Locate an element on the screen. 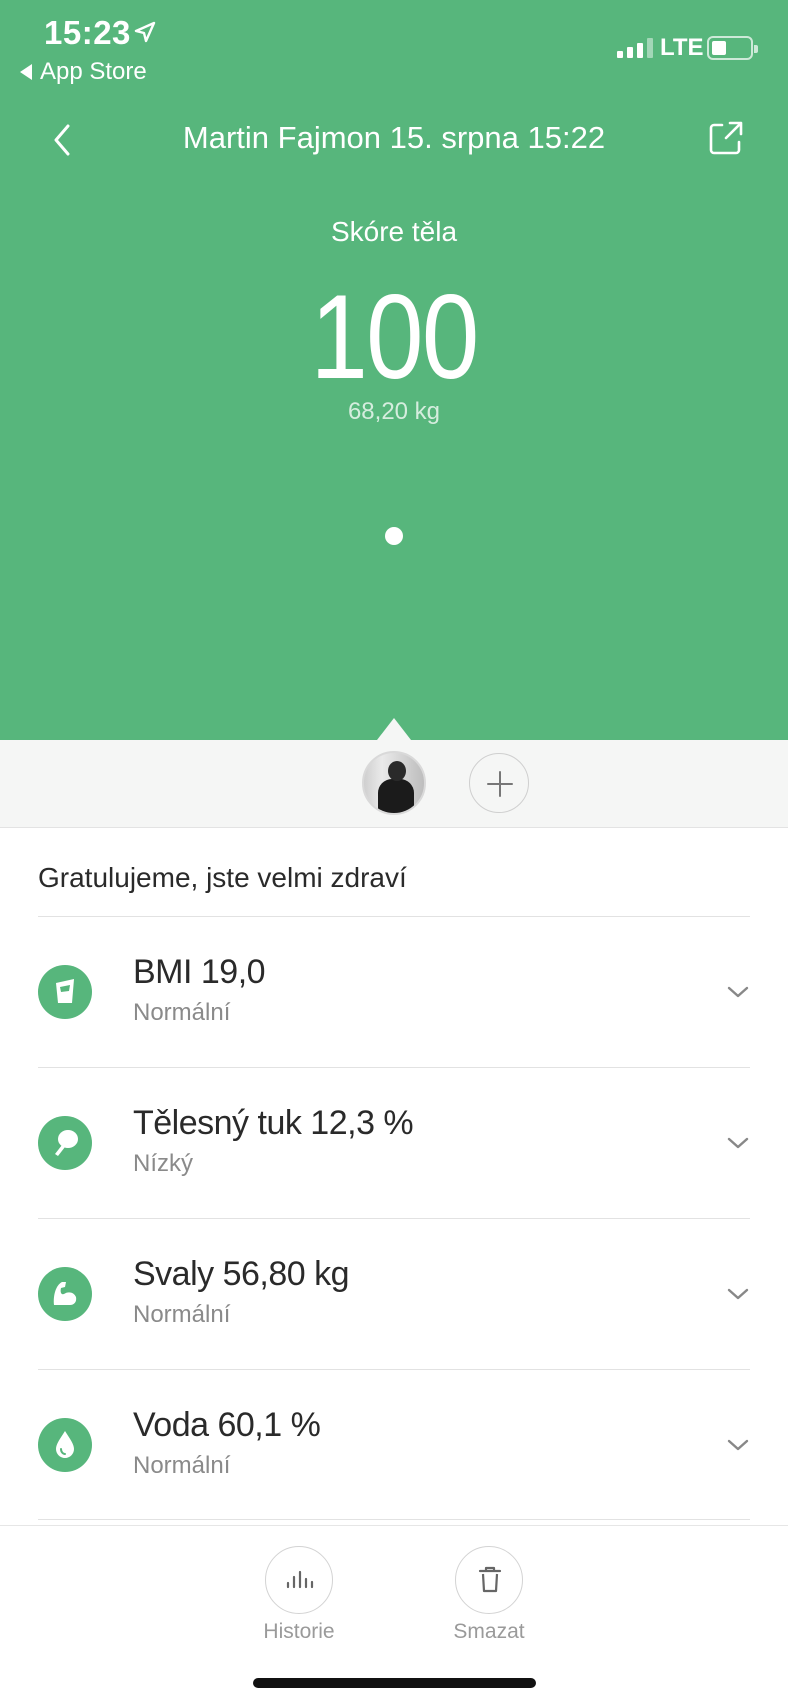 This screenshot has height=1707, width=788. history-button is located at coordinates (299, 1580).